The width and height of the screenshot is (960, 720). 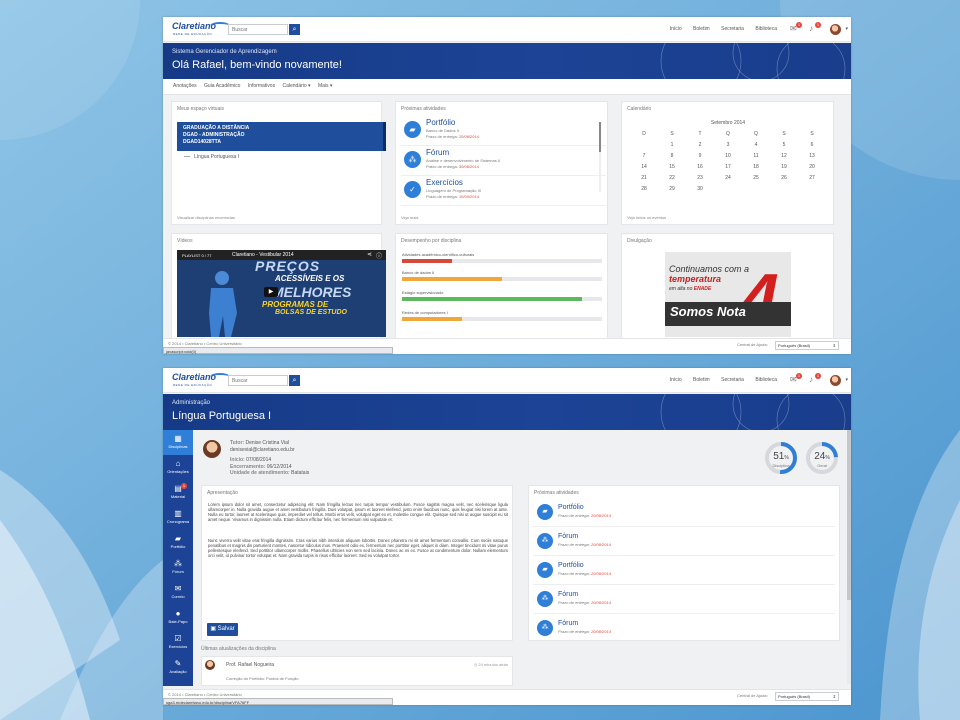 What do you see at coordinates (452, 279) in the screenshot?
I see `performance-fill` at bounding box center [452, 279].